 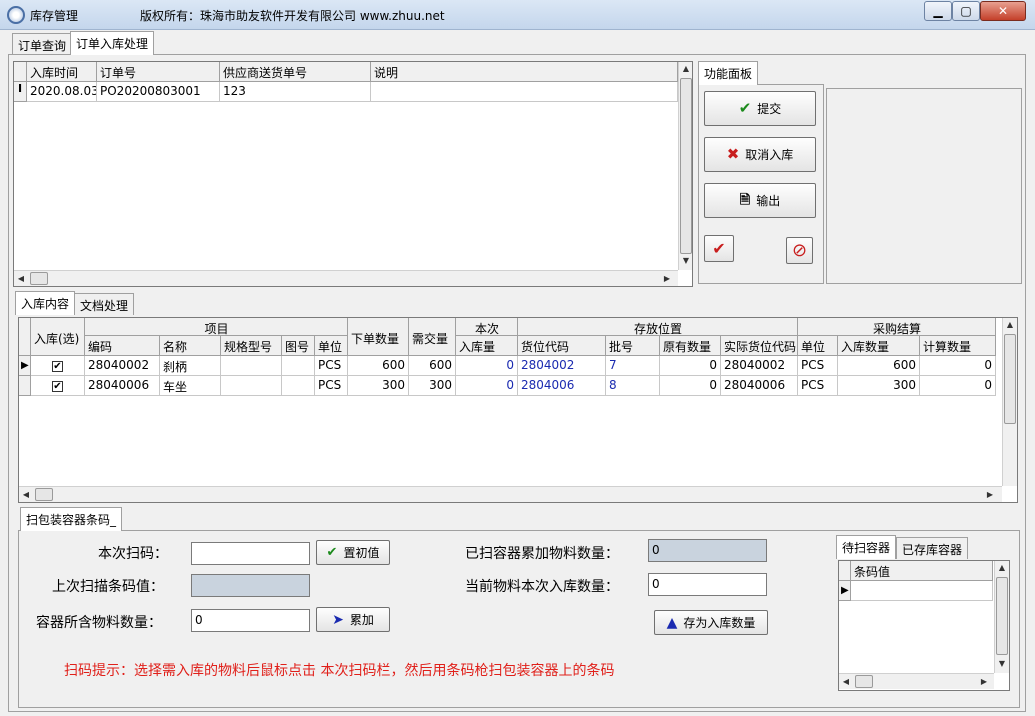 I want to click on col-header-note: 说明, so click(x=524, y=72).